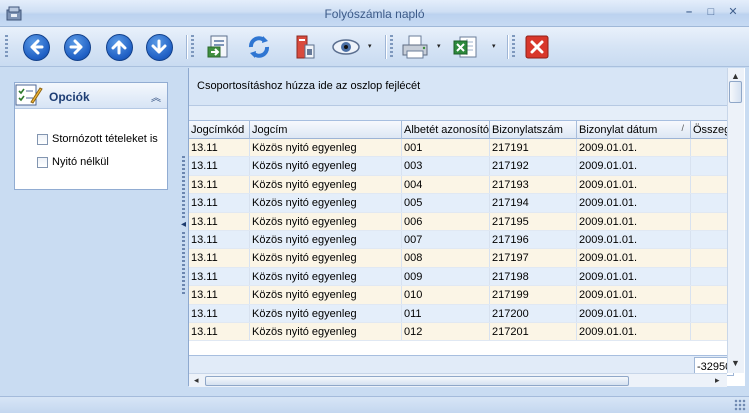 The image size is (749, 413). What do you see at coordinates (735, 220) in the screenshot?
I see `vertical-scrollbar: ▲ ▼` at bounding box center [735, 220].